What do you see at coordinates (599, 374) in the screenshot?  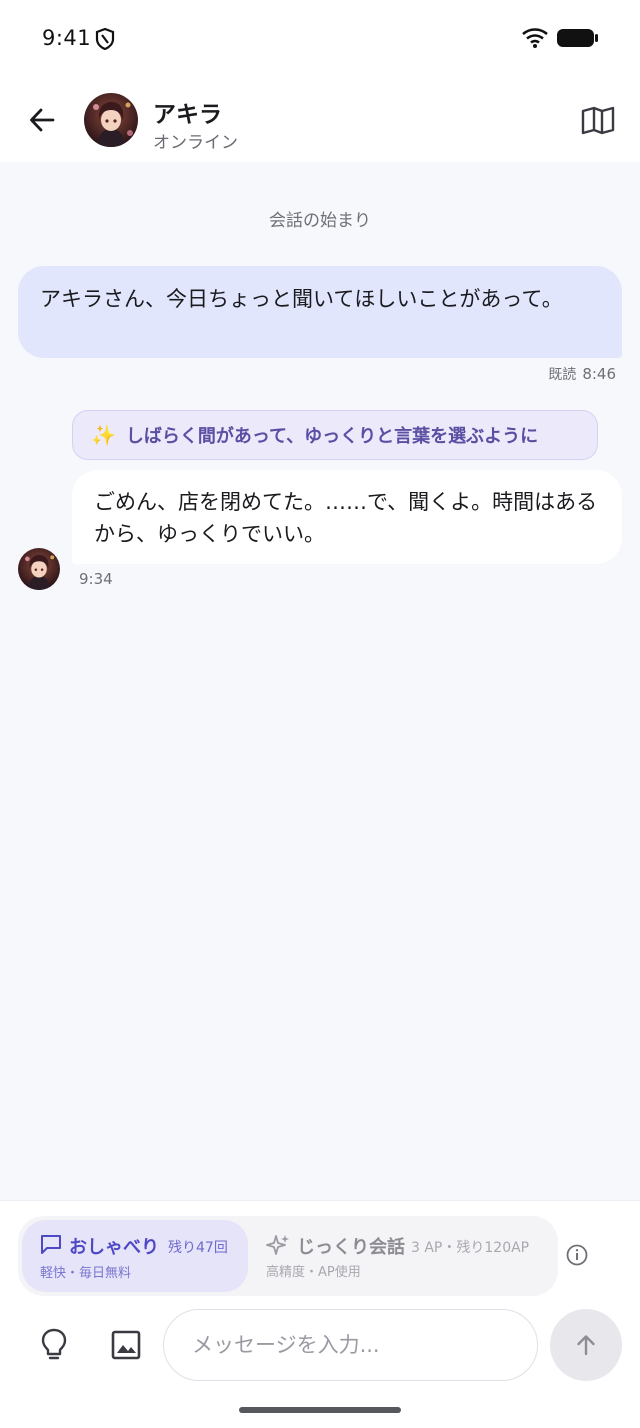 I see `message-time: 8:46` at bounding box center [599, 374].